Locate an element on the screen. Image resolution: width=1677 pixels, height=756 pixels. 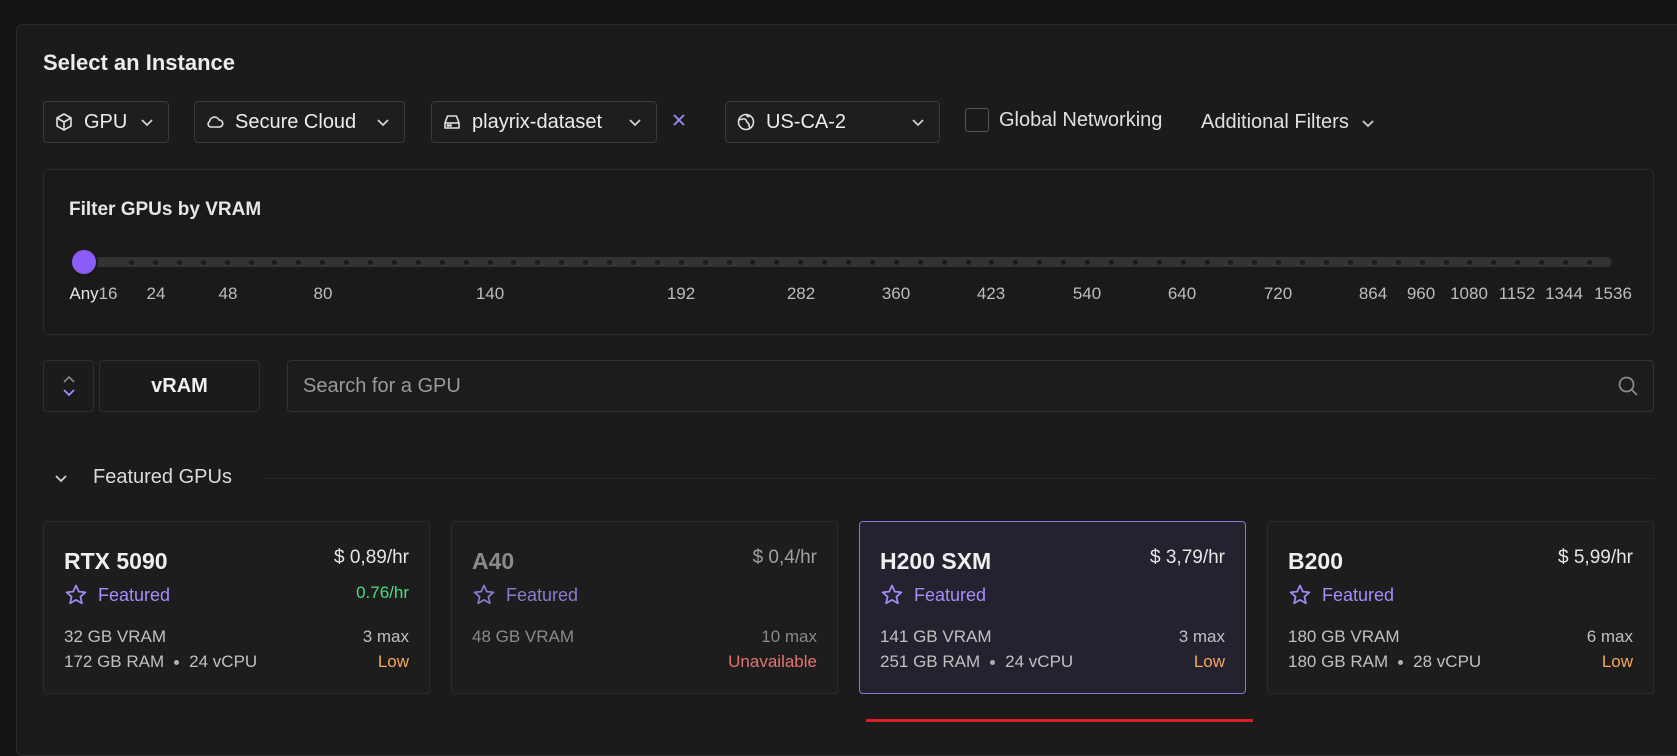
gpu-type-dropdown: GPU is located at coordinates (106, 122).